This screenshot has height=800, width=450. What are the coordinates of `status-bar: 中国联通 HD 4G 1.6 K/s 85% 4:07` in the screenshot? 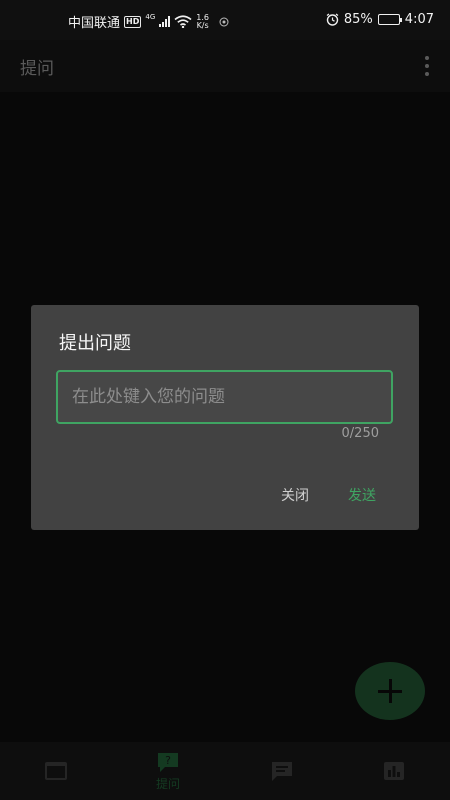 It's located at (225, 20).